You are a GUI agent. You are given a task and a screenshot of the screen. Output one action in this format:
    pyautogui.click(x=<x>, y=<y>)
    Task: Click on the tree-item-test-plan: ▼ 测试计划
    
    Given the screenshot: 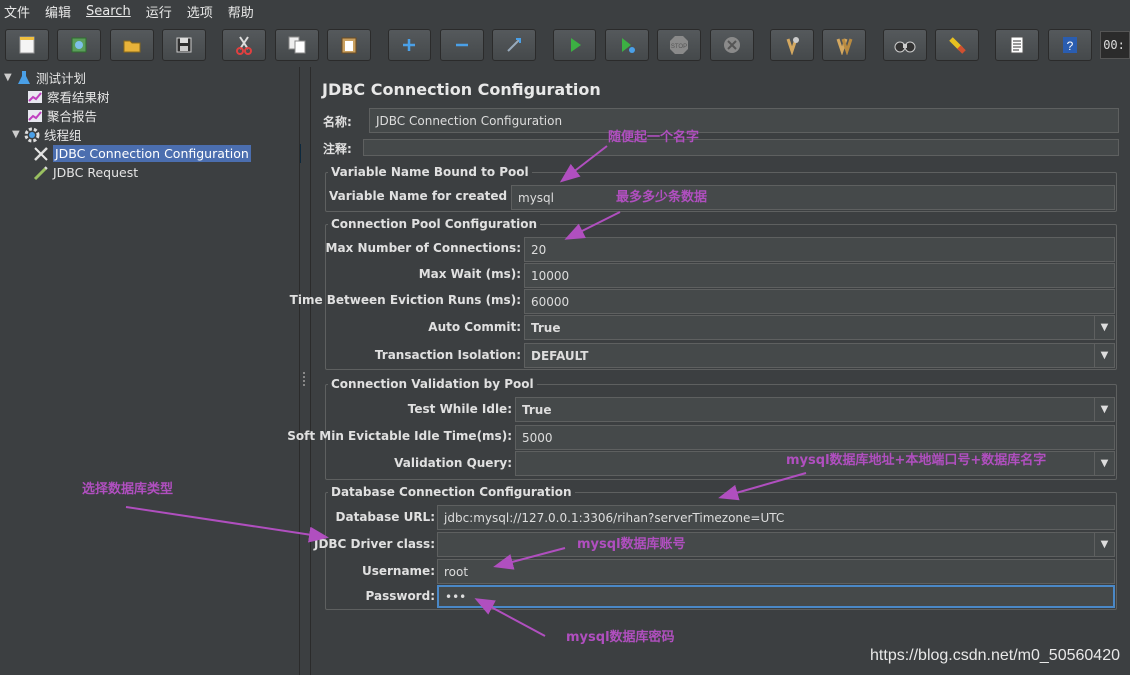 What is the action you would take?
    pyautogui.click(x=45, y=77)
    